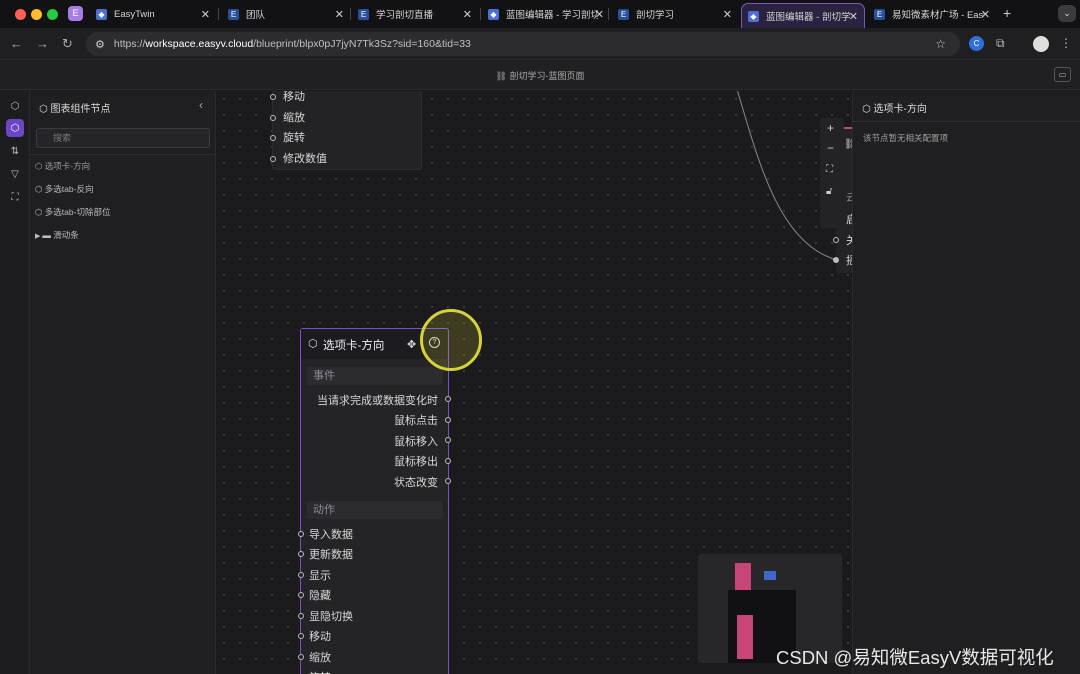 The width and height of the screenshot is (1080, 674). What do you see at coordinates (655, 15) in the screenshot?
I see `tab-title: 剖切学习` at bounding box center [655, 15].